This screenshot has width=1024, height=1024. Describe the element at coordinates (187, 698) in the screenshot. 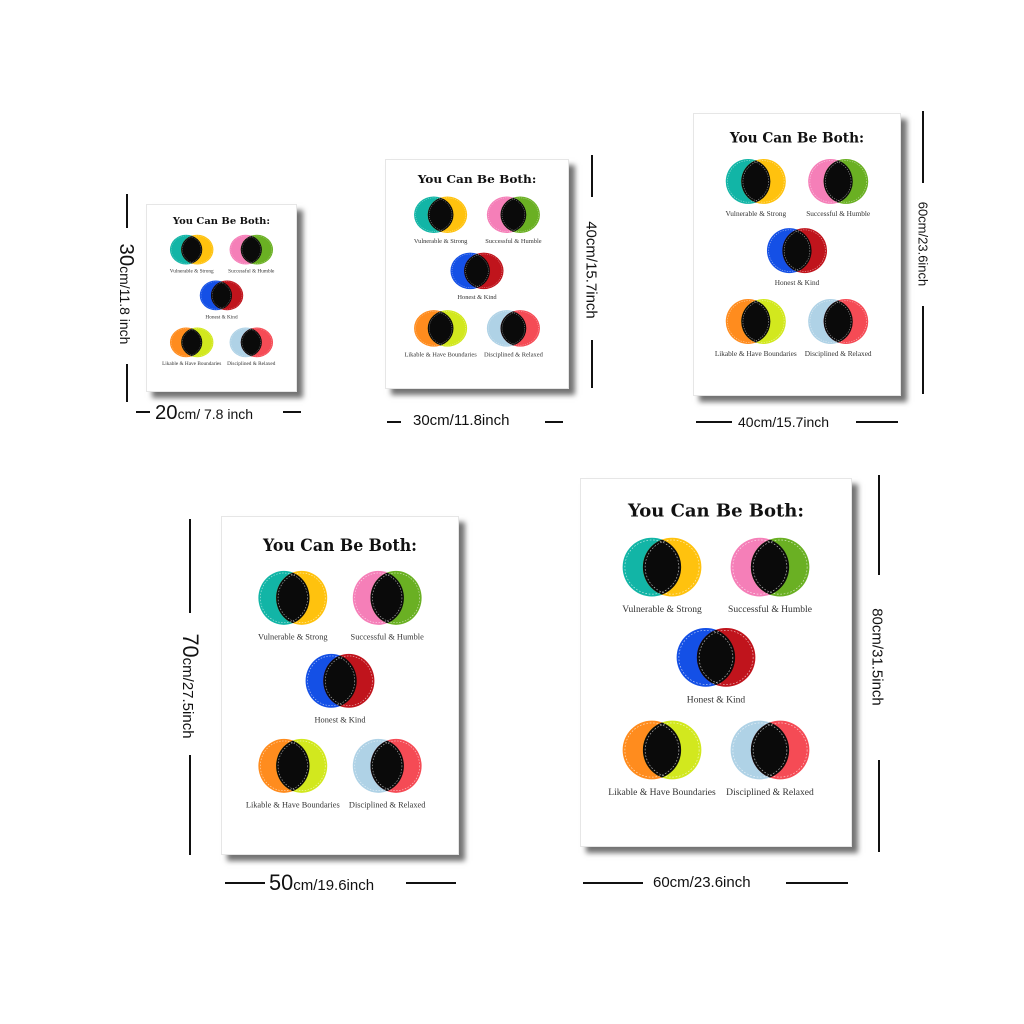

I see `height-unit: cm/27.5inch` at that location.